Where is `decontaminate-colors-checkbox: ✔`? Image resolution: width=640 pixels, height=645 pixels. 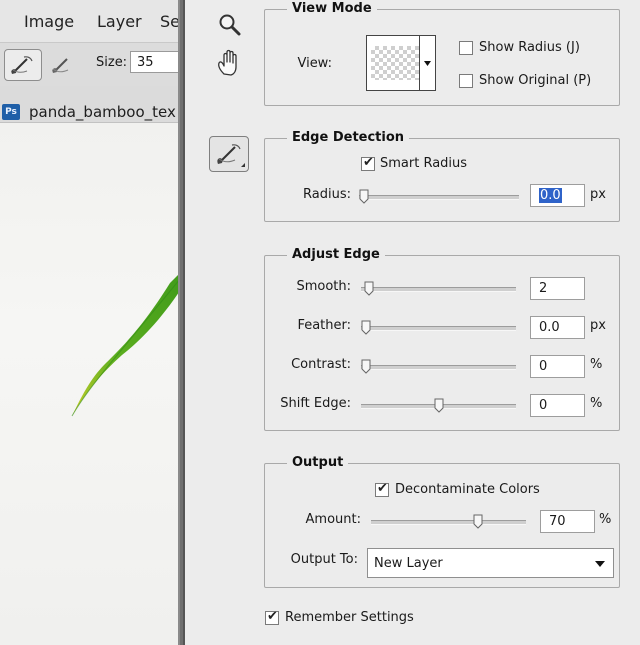 decontaminate-colors-checkbox: ✔ is located at coordinates (382, 489).